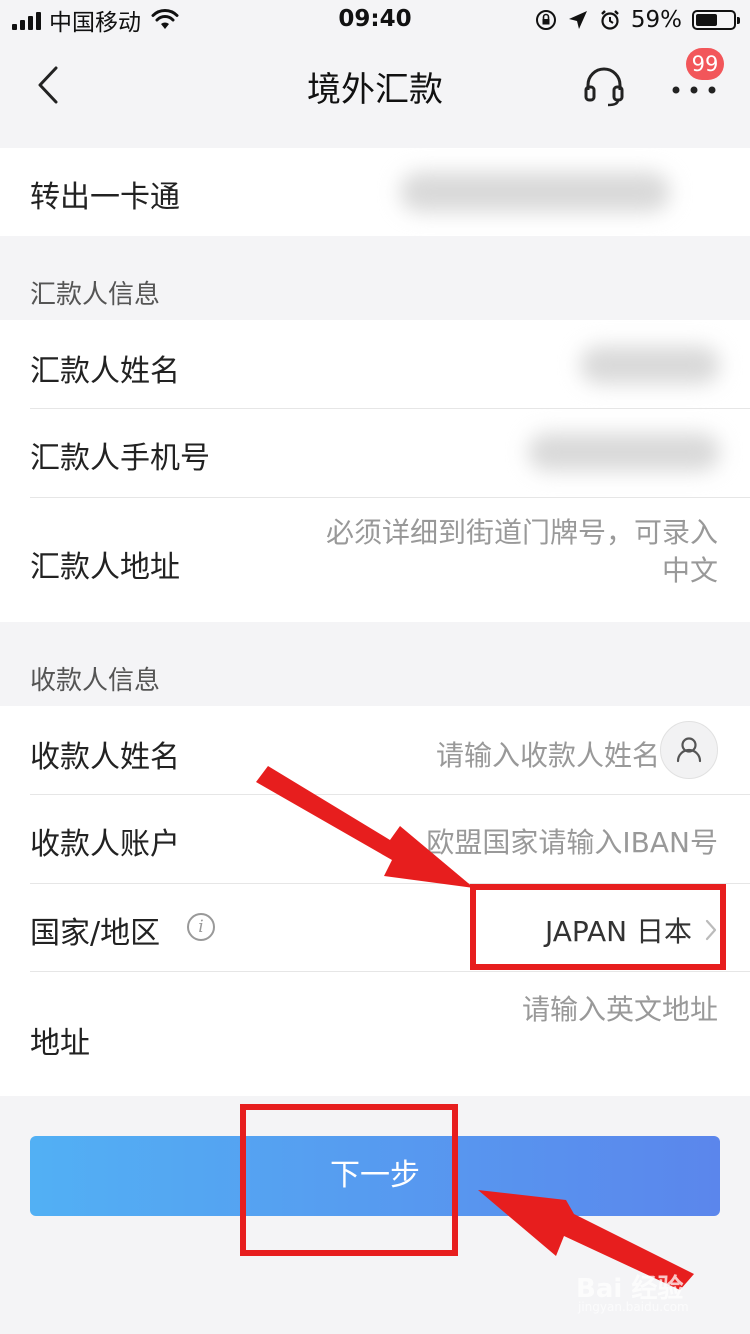  Describe the element at coordinates (375, 839) in the screenshot. I see `payee-account-row: 收款人账户 欧盟国家请输入IBAN号` at that location.